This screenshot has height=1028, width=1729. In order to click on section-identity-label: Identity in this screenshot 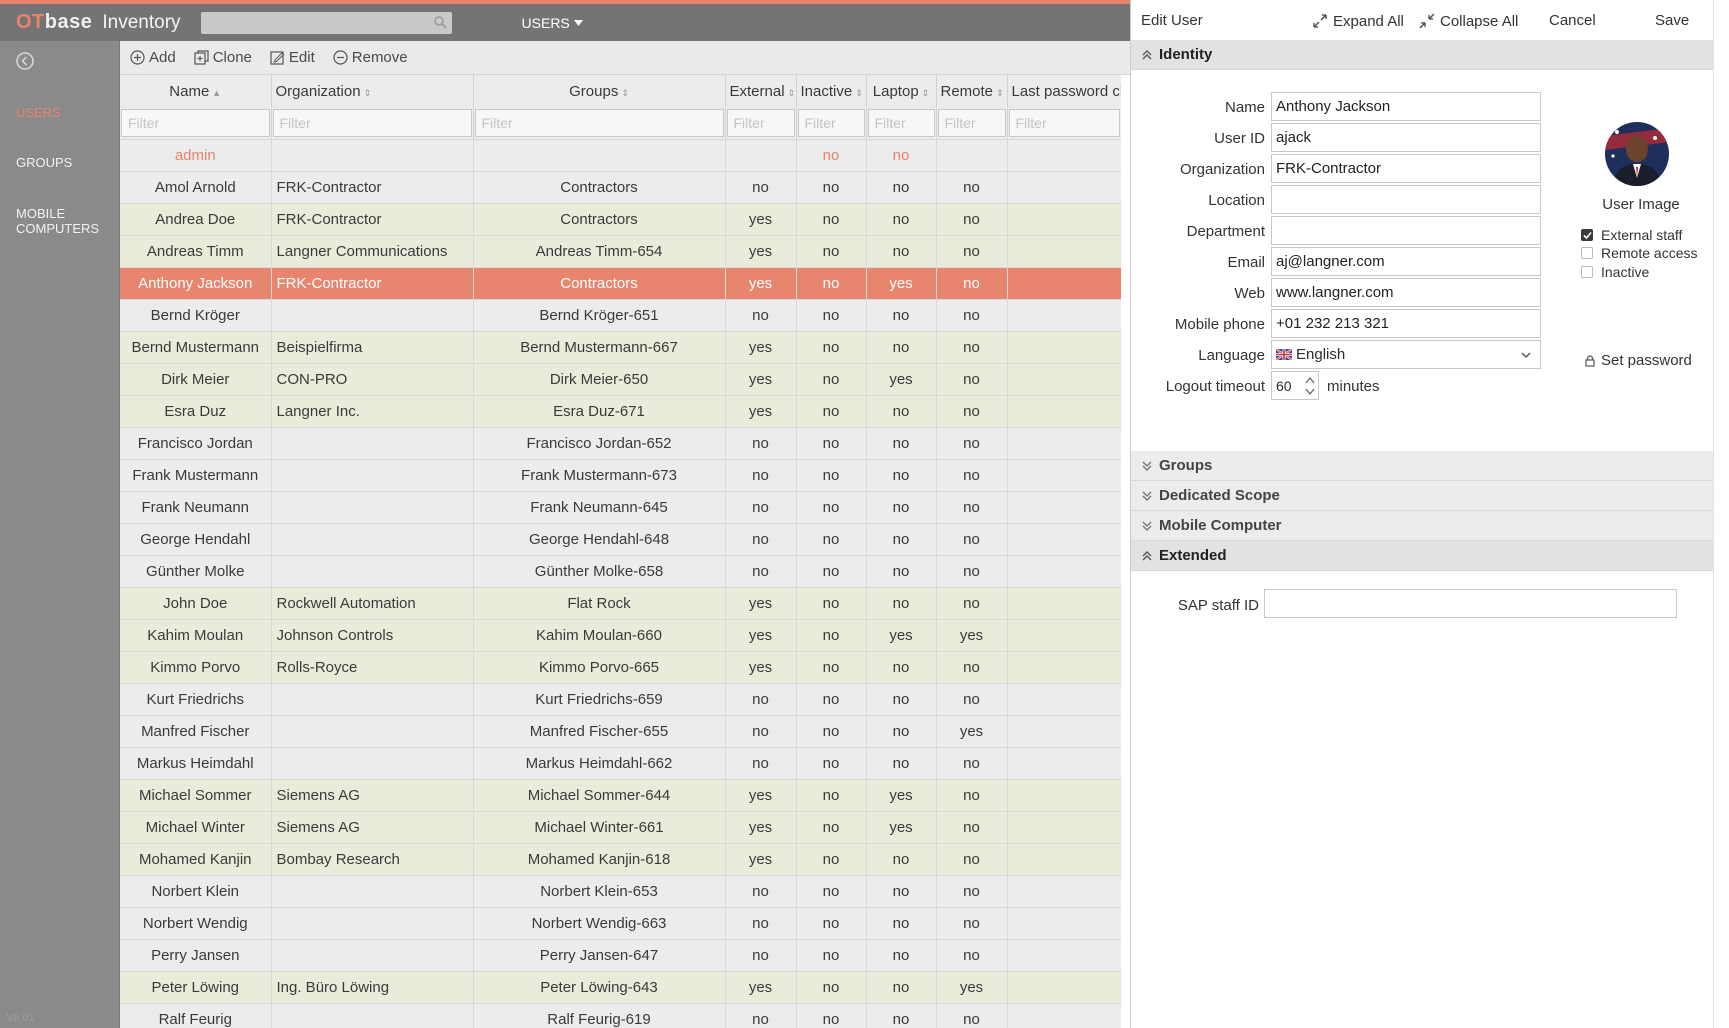, I will do `click(1186, 54)`.